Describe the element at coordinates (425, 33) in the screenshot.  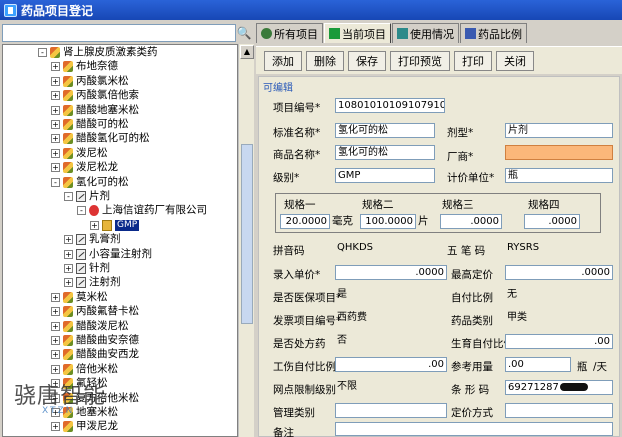
I see `tab-usage: 使用情况` at that location.